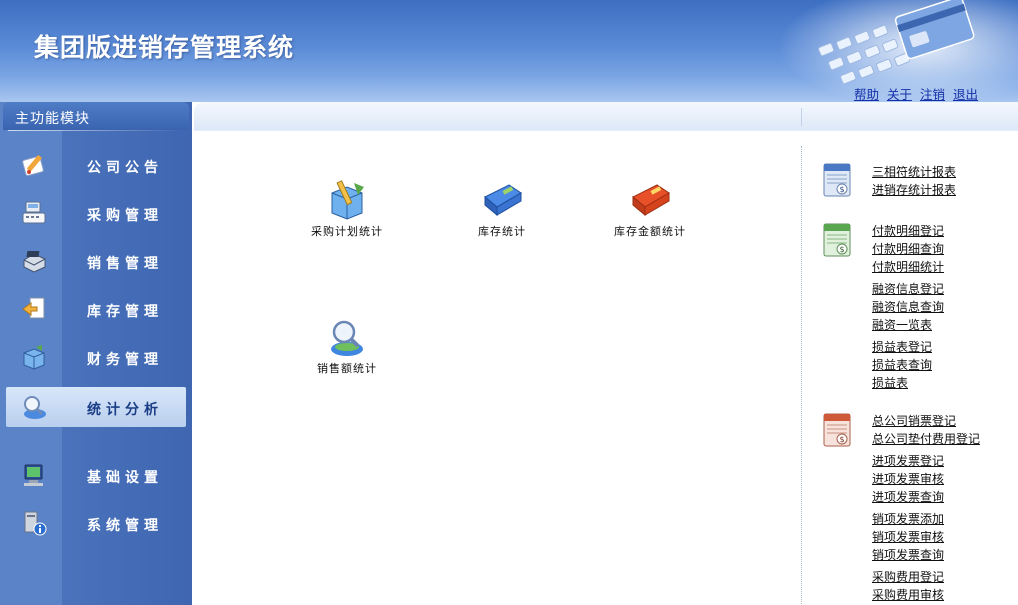  I want to click on feature-inventory-stats: 库存统计, so click(502, 209).